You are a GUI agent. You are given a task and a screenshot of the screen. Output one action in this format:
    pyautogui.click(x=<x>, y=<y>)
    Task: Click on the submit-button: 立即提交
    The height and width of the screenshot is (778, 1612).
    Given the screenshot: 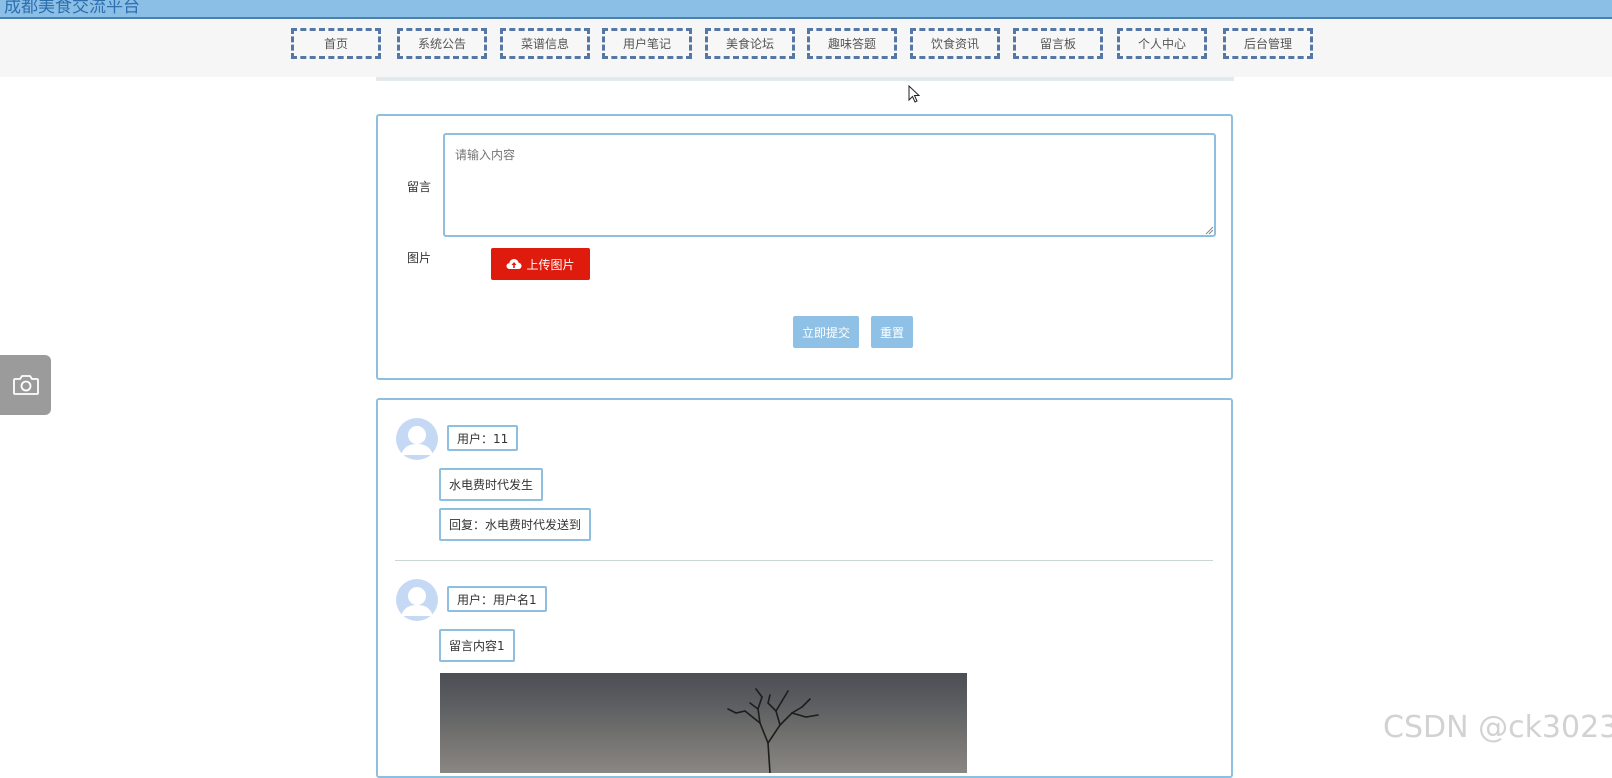 What is the action you would take?
    pyautogui.click(x=826, y=332)
    